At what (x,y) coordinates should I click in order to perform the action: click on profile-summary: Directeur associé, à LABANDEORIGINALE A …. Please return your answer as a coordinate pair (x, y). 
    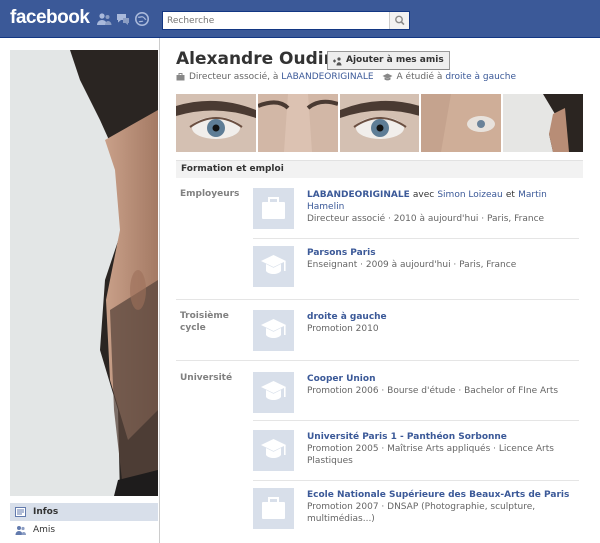
    Looking at the image, I should click on (346, 77).